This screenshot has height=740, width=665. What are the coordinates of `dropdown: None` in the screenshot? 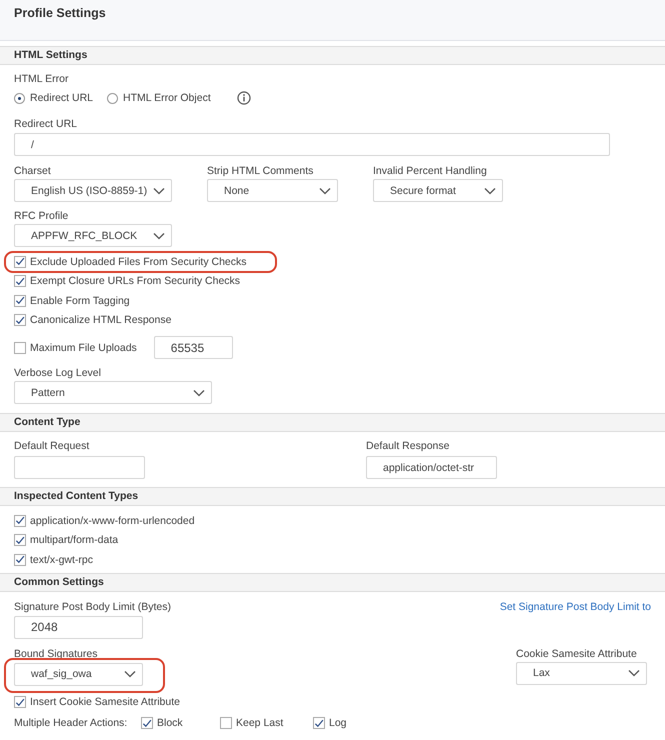 It's located at (272, 190).